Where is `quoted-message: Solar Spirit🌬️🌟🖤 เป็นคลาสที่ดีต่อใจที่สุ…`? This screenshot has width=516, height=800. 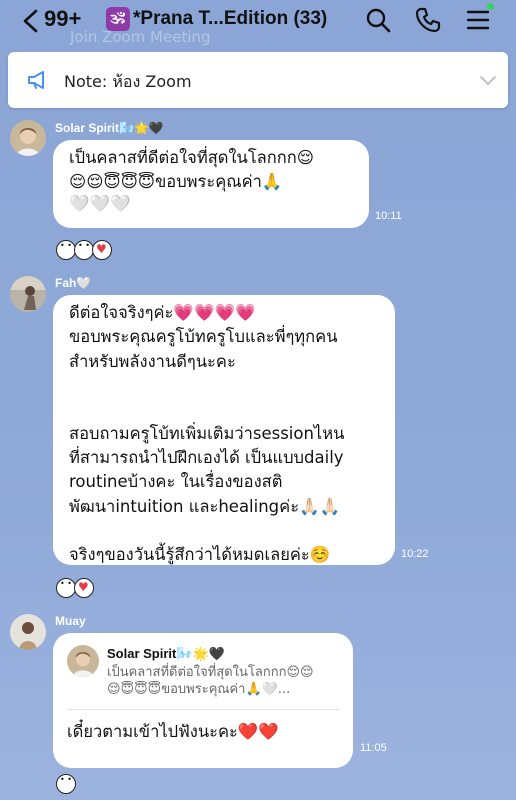 quoted-message: Solar Spirit🌬️🌟🖤 เป็นคลาสที่ดีต่อใจที่สุ… is located at coordinates (203, 677).